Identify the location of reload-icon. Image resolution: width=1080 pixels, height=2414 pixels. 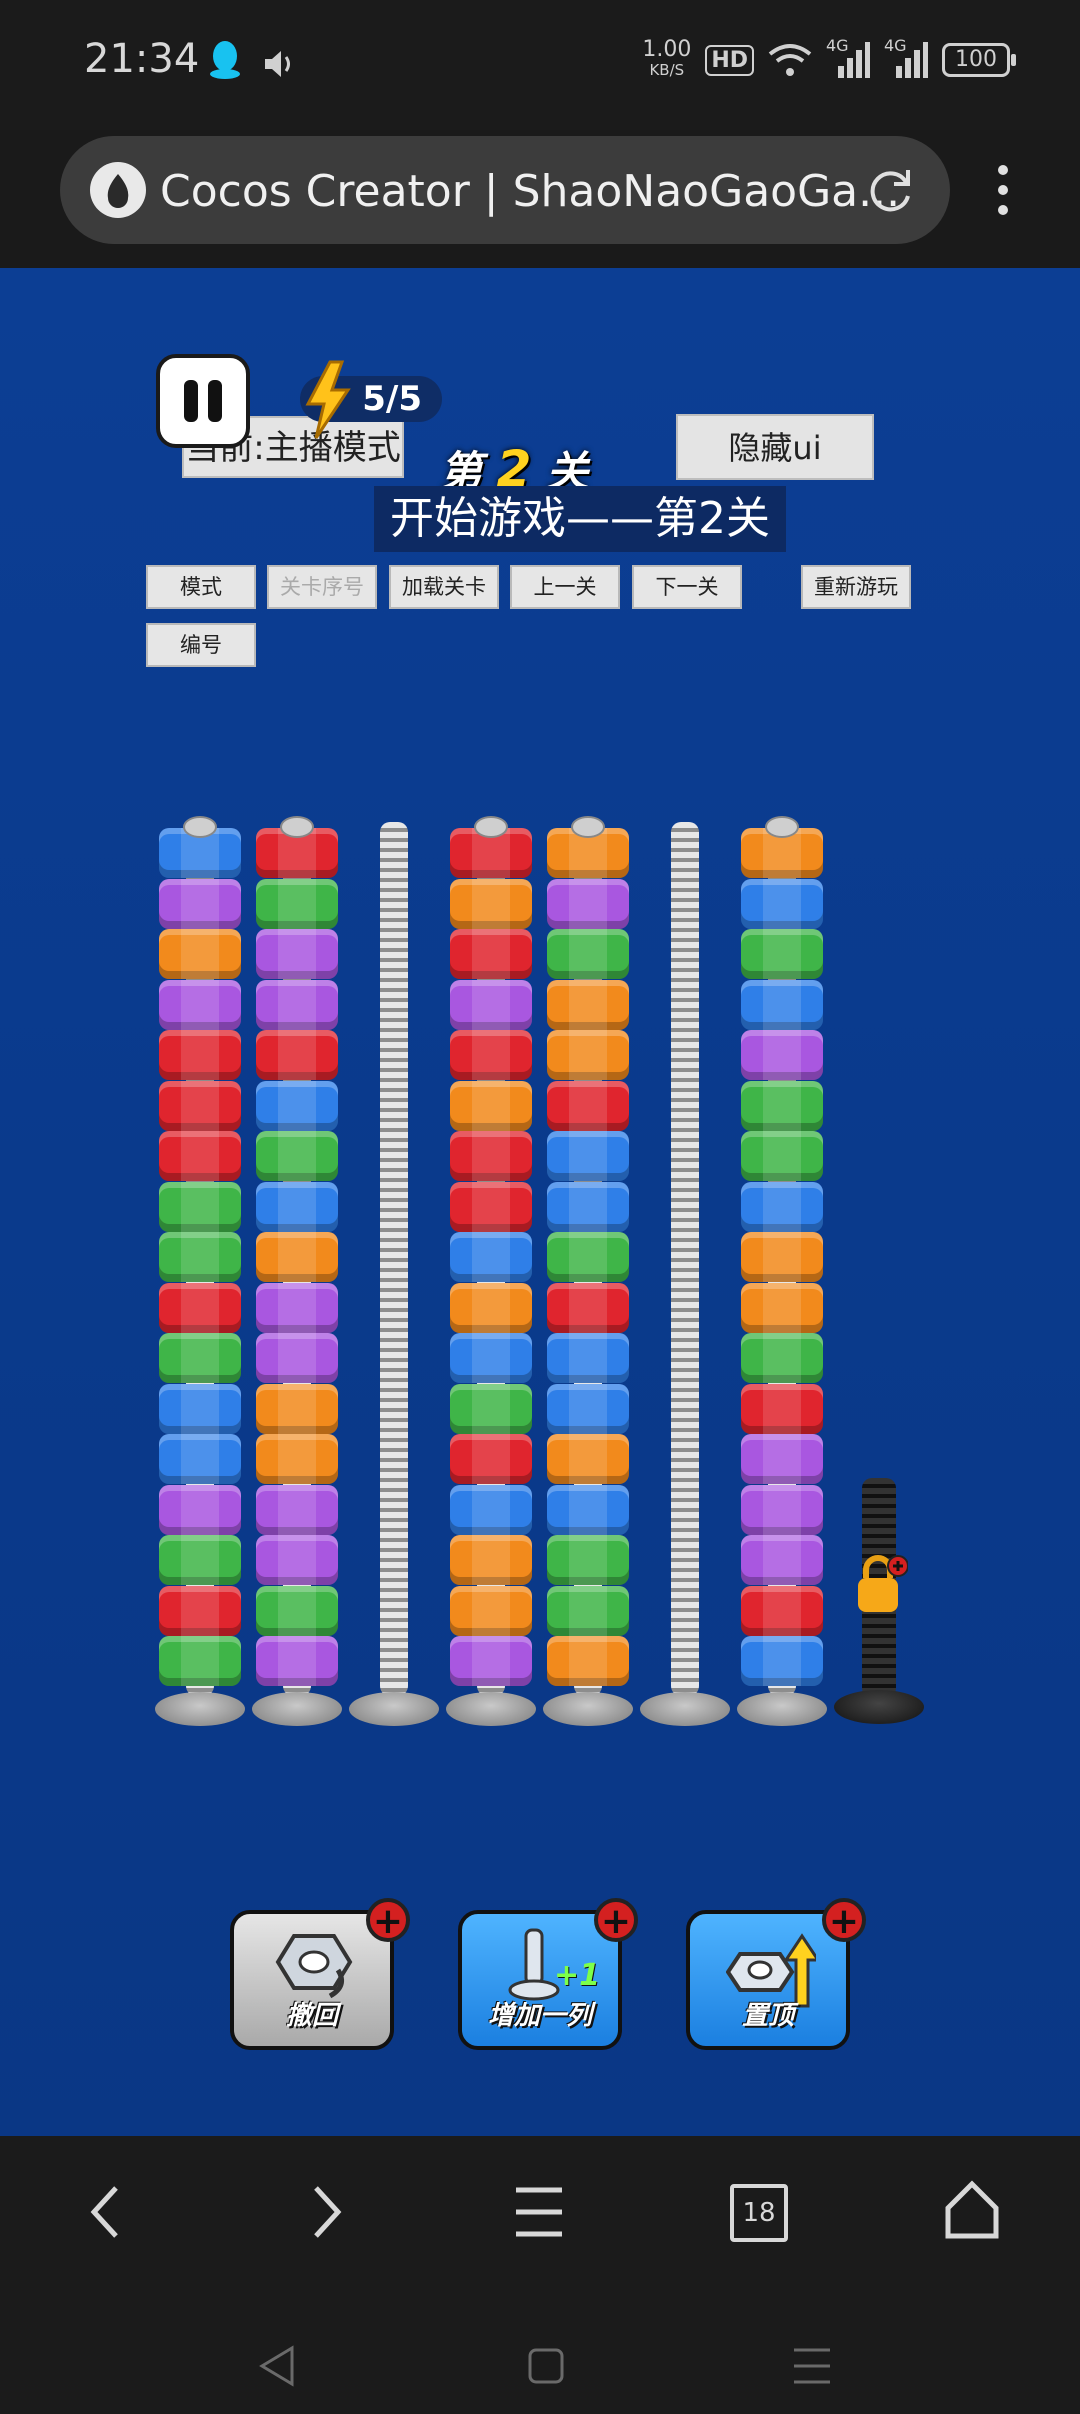
(890, 190).